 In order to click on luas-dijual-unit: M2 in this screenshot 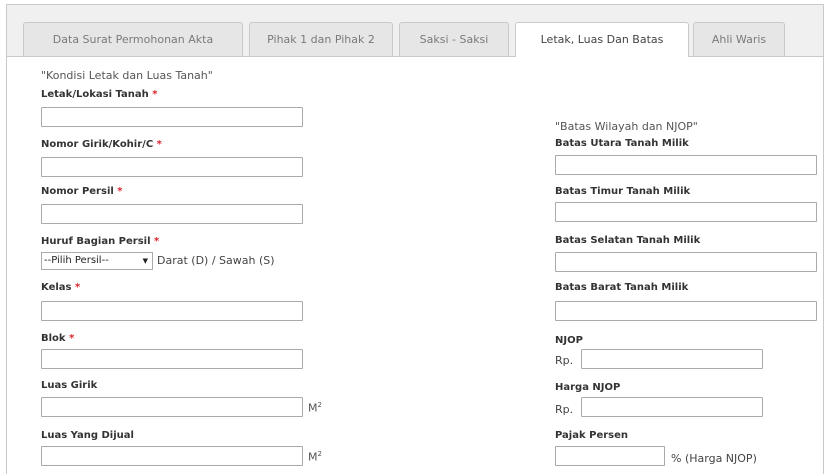, I will do `click(315, 457)`.